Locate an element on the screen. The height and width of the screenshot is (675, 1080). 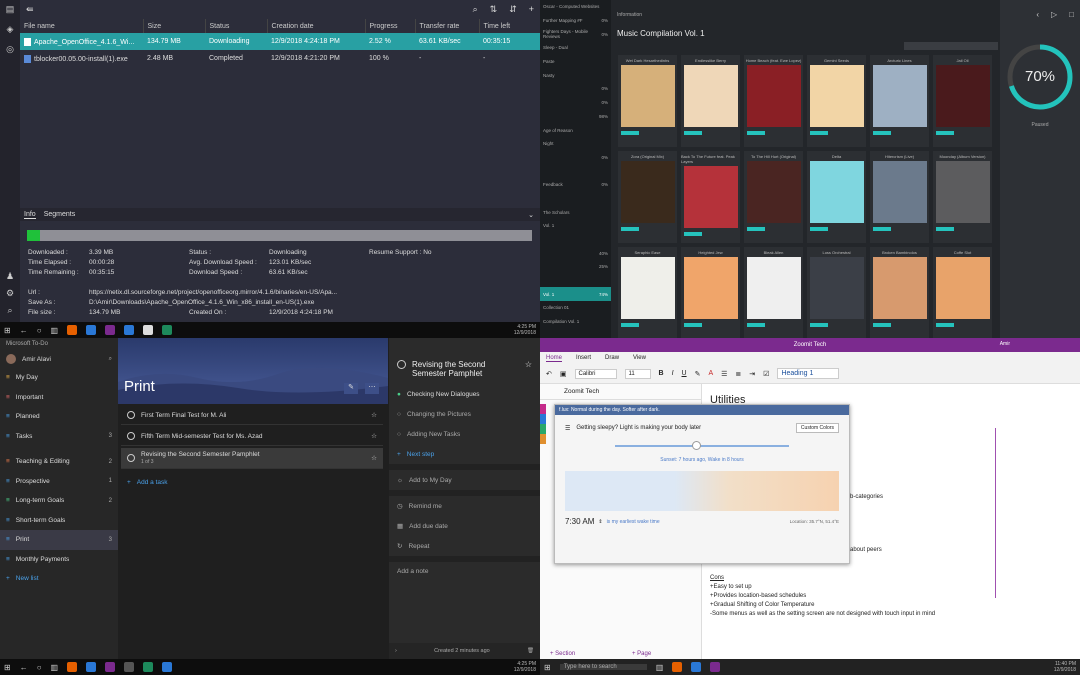
album-card: Seraphic Ease is located at coordinates (647, 292).